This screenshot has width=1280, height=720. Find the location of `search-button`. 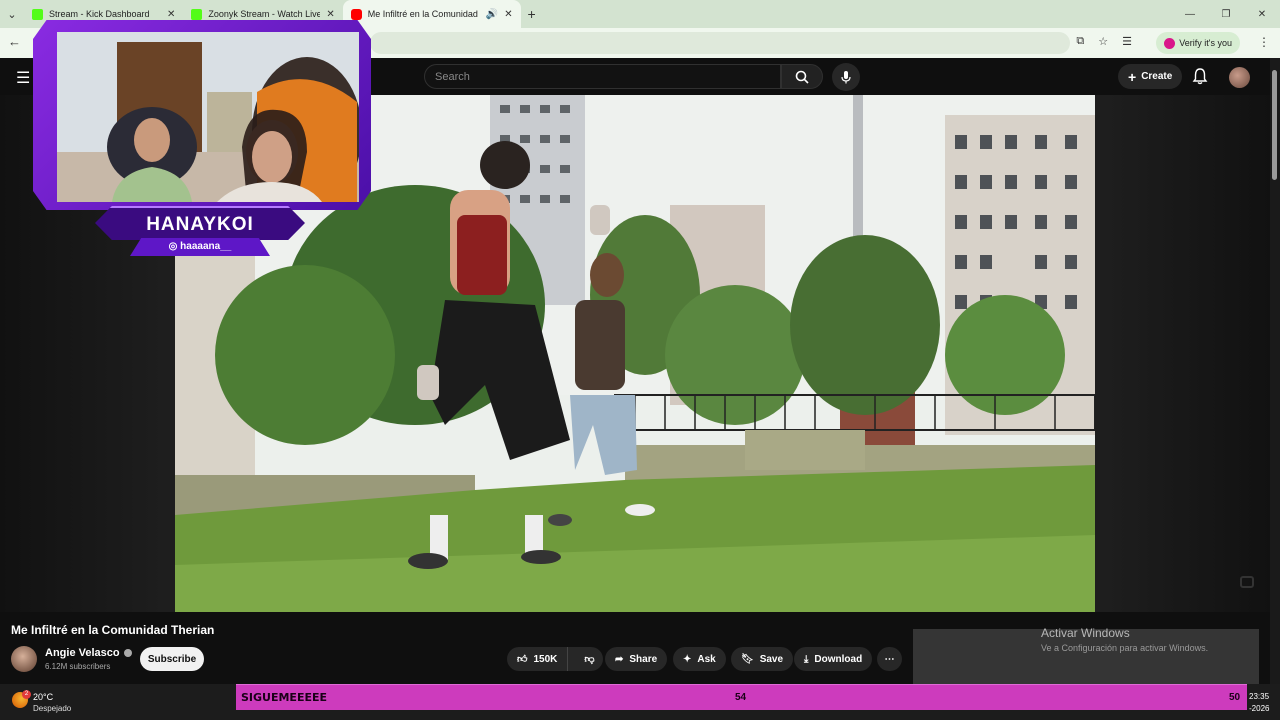

search-button is located at coordinates (802, 76).